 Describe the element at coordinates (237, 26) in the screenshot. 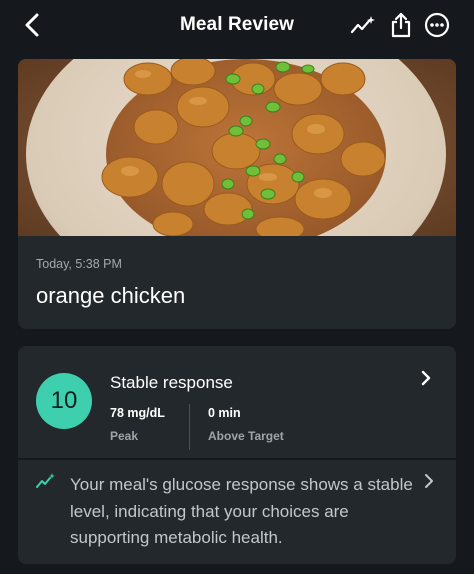

I see `top-bar: Meal Review` at that location.